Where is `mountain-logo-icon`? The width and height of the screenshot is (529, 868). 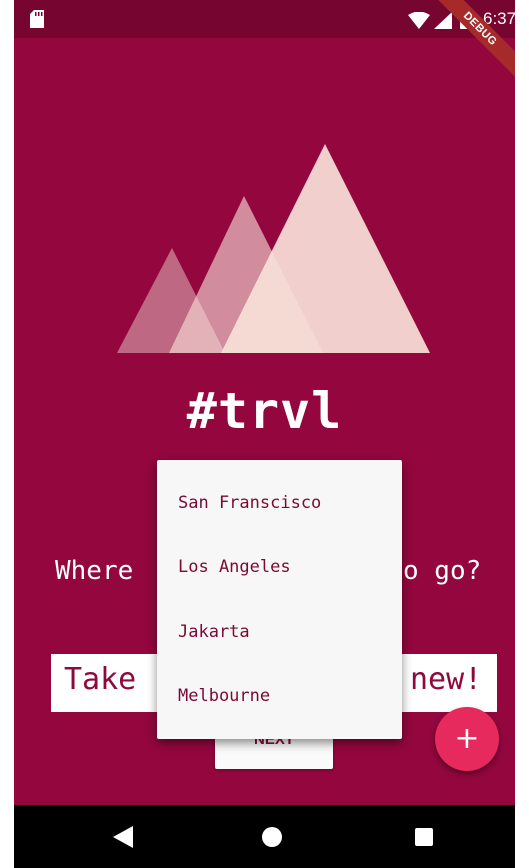
mountain-logo-icon is located at coordinates (273, 248).